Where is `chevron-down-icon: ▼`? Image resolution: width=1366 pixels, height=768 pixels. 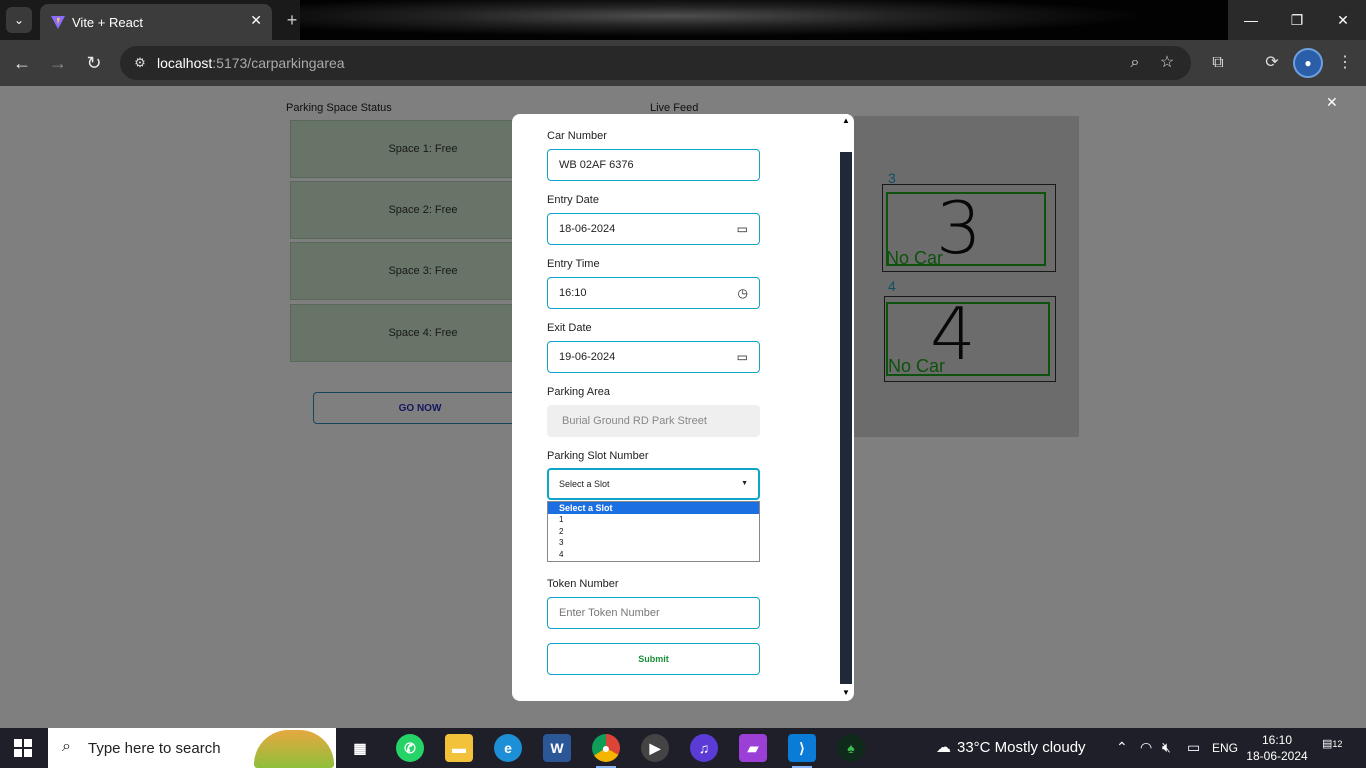
chevron-down-icon: ▼ is located at coordinates (744, 483).